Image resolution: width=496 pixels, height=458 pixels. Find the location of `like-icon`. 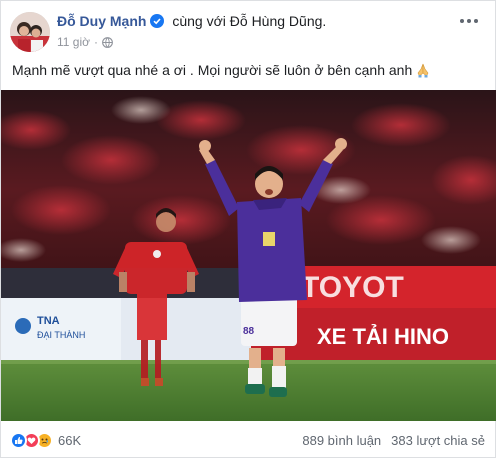

like-icon is located at coordinates (18, 440).